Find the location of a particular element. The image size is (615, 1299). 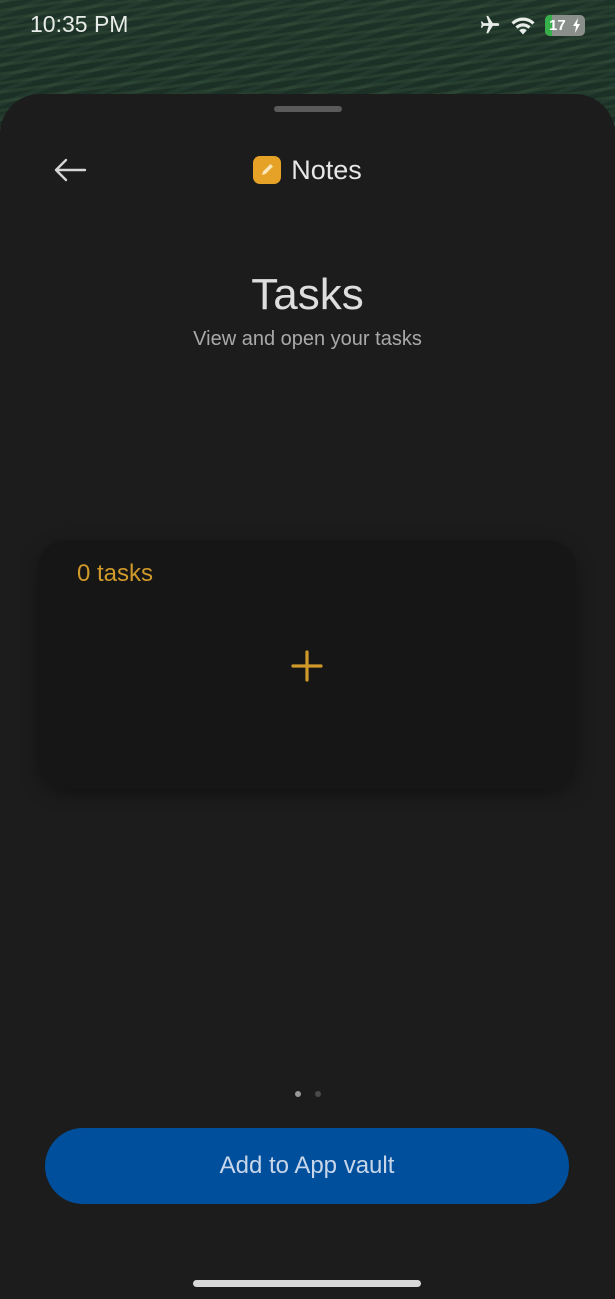

add-to-app-vault-button: Add to App vault is located at coordinates (307, 1166).